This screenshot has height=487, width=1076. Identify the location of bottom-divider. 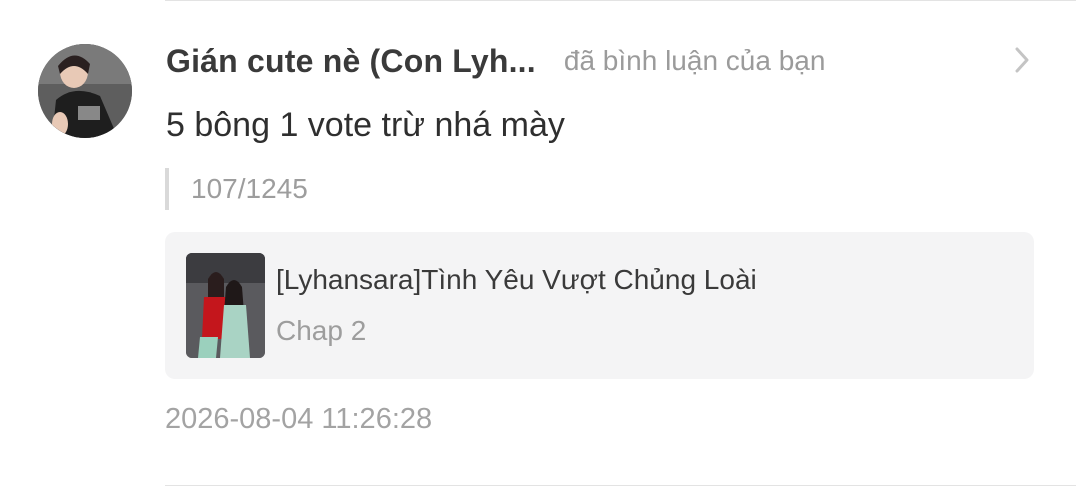
(620, 485).